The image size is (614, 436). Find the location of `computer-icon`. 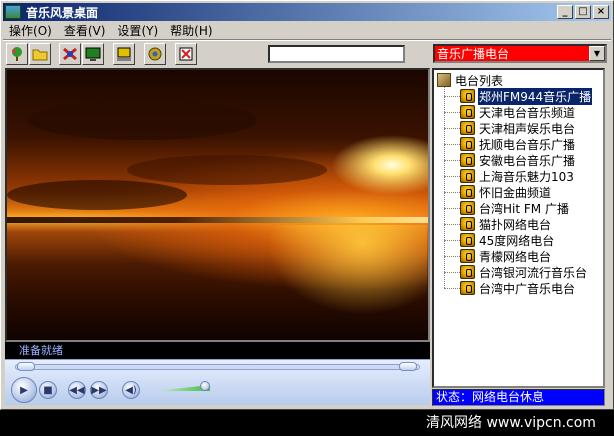

computer-icon is located at coordinates (124, 54).